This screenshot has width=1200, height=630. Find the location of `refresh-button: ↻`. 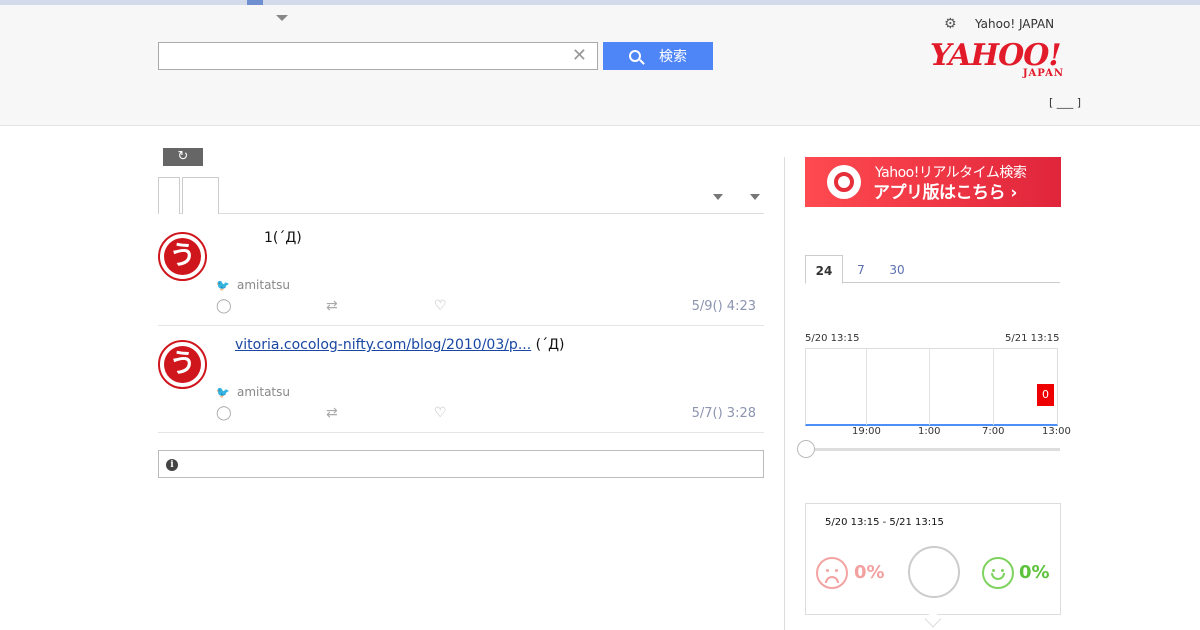

refresh-button: ↻ is located at coordinates (183, 157).